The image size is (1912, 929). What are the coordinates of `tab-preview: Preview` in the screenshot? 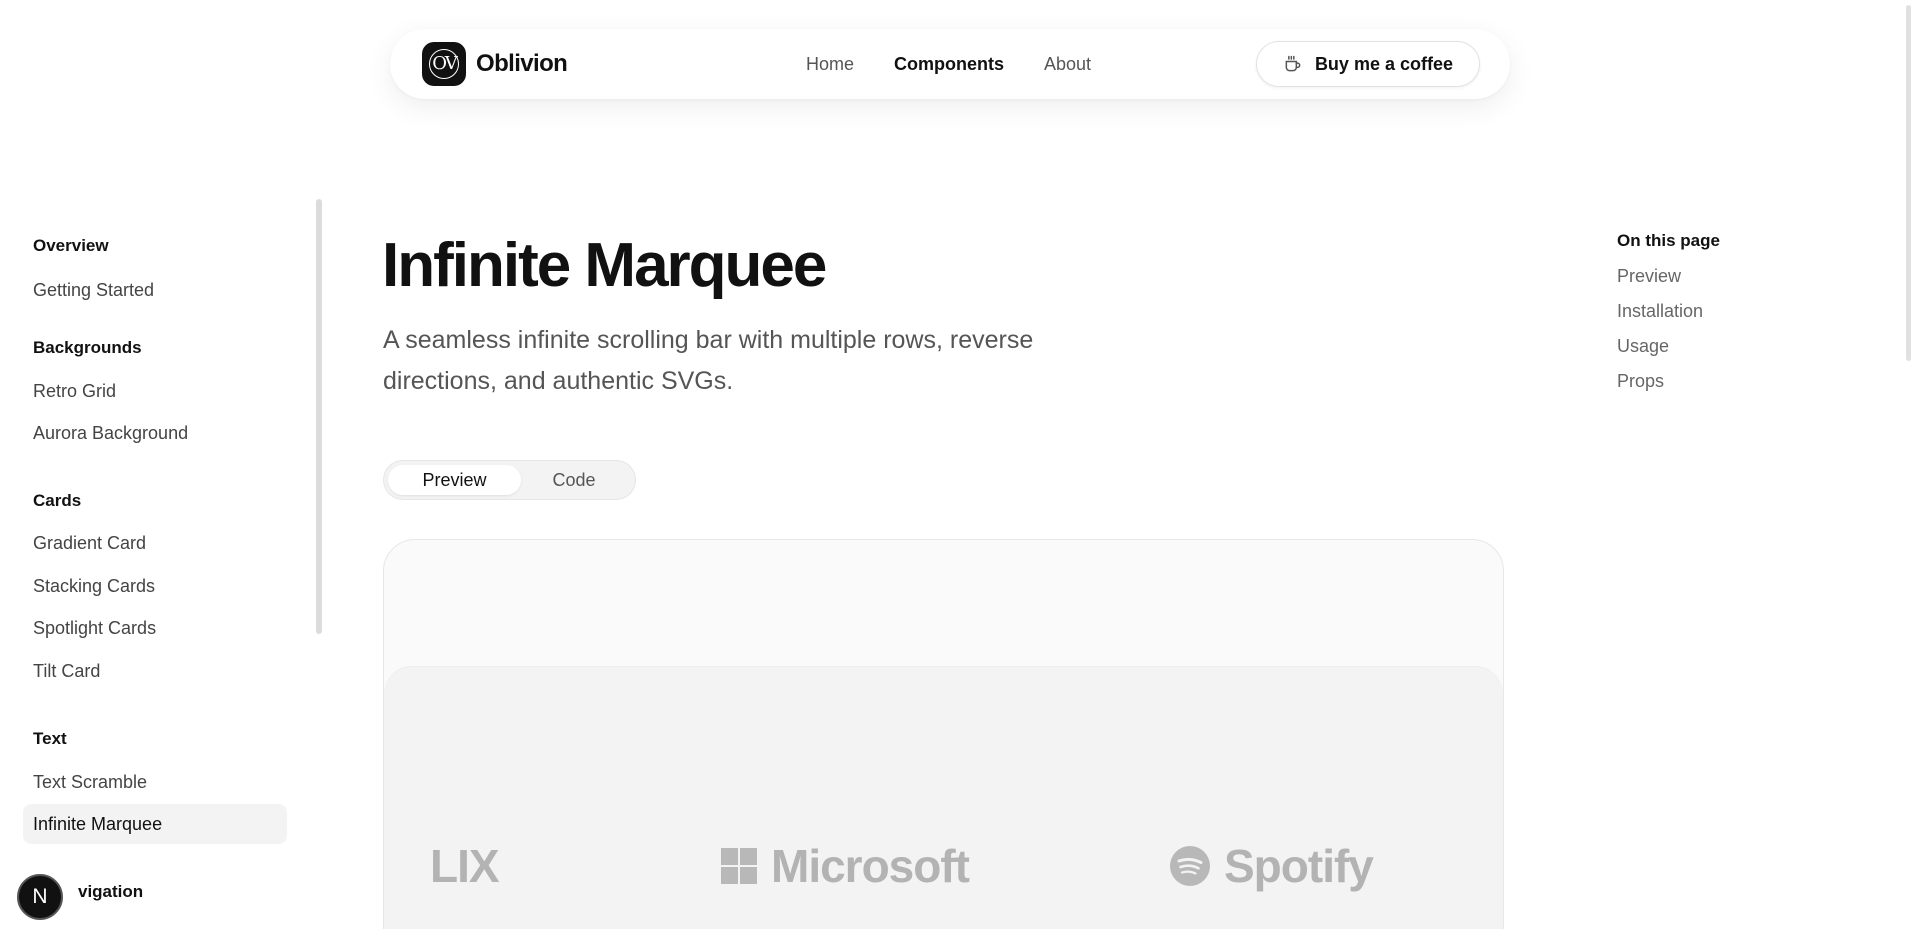 It's located at (454, 480).